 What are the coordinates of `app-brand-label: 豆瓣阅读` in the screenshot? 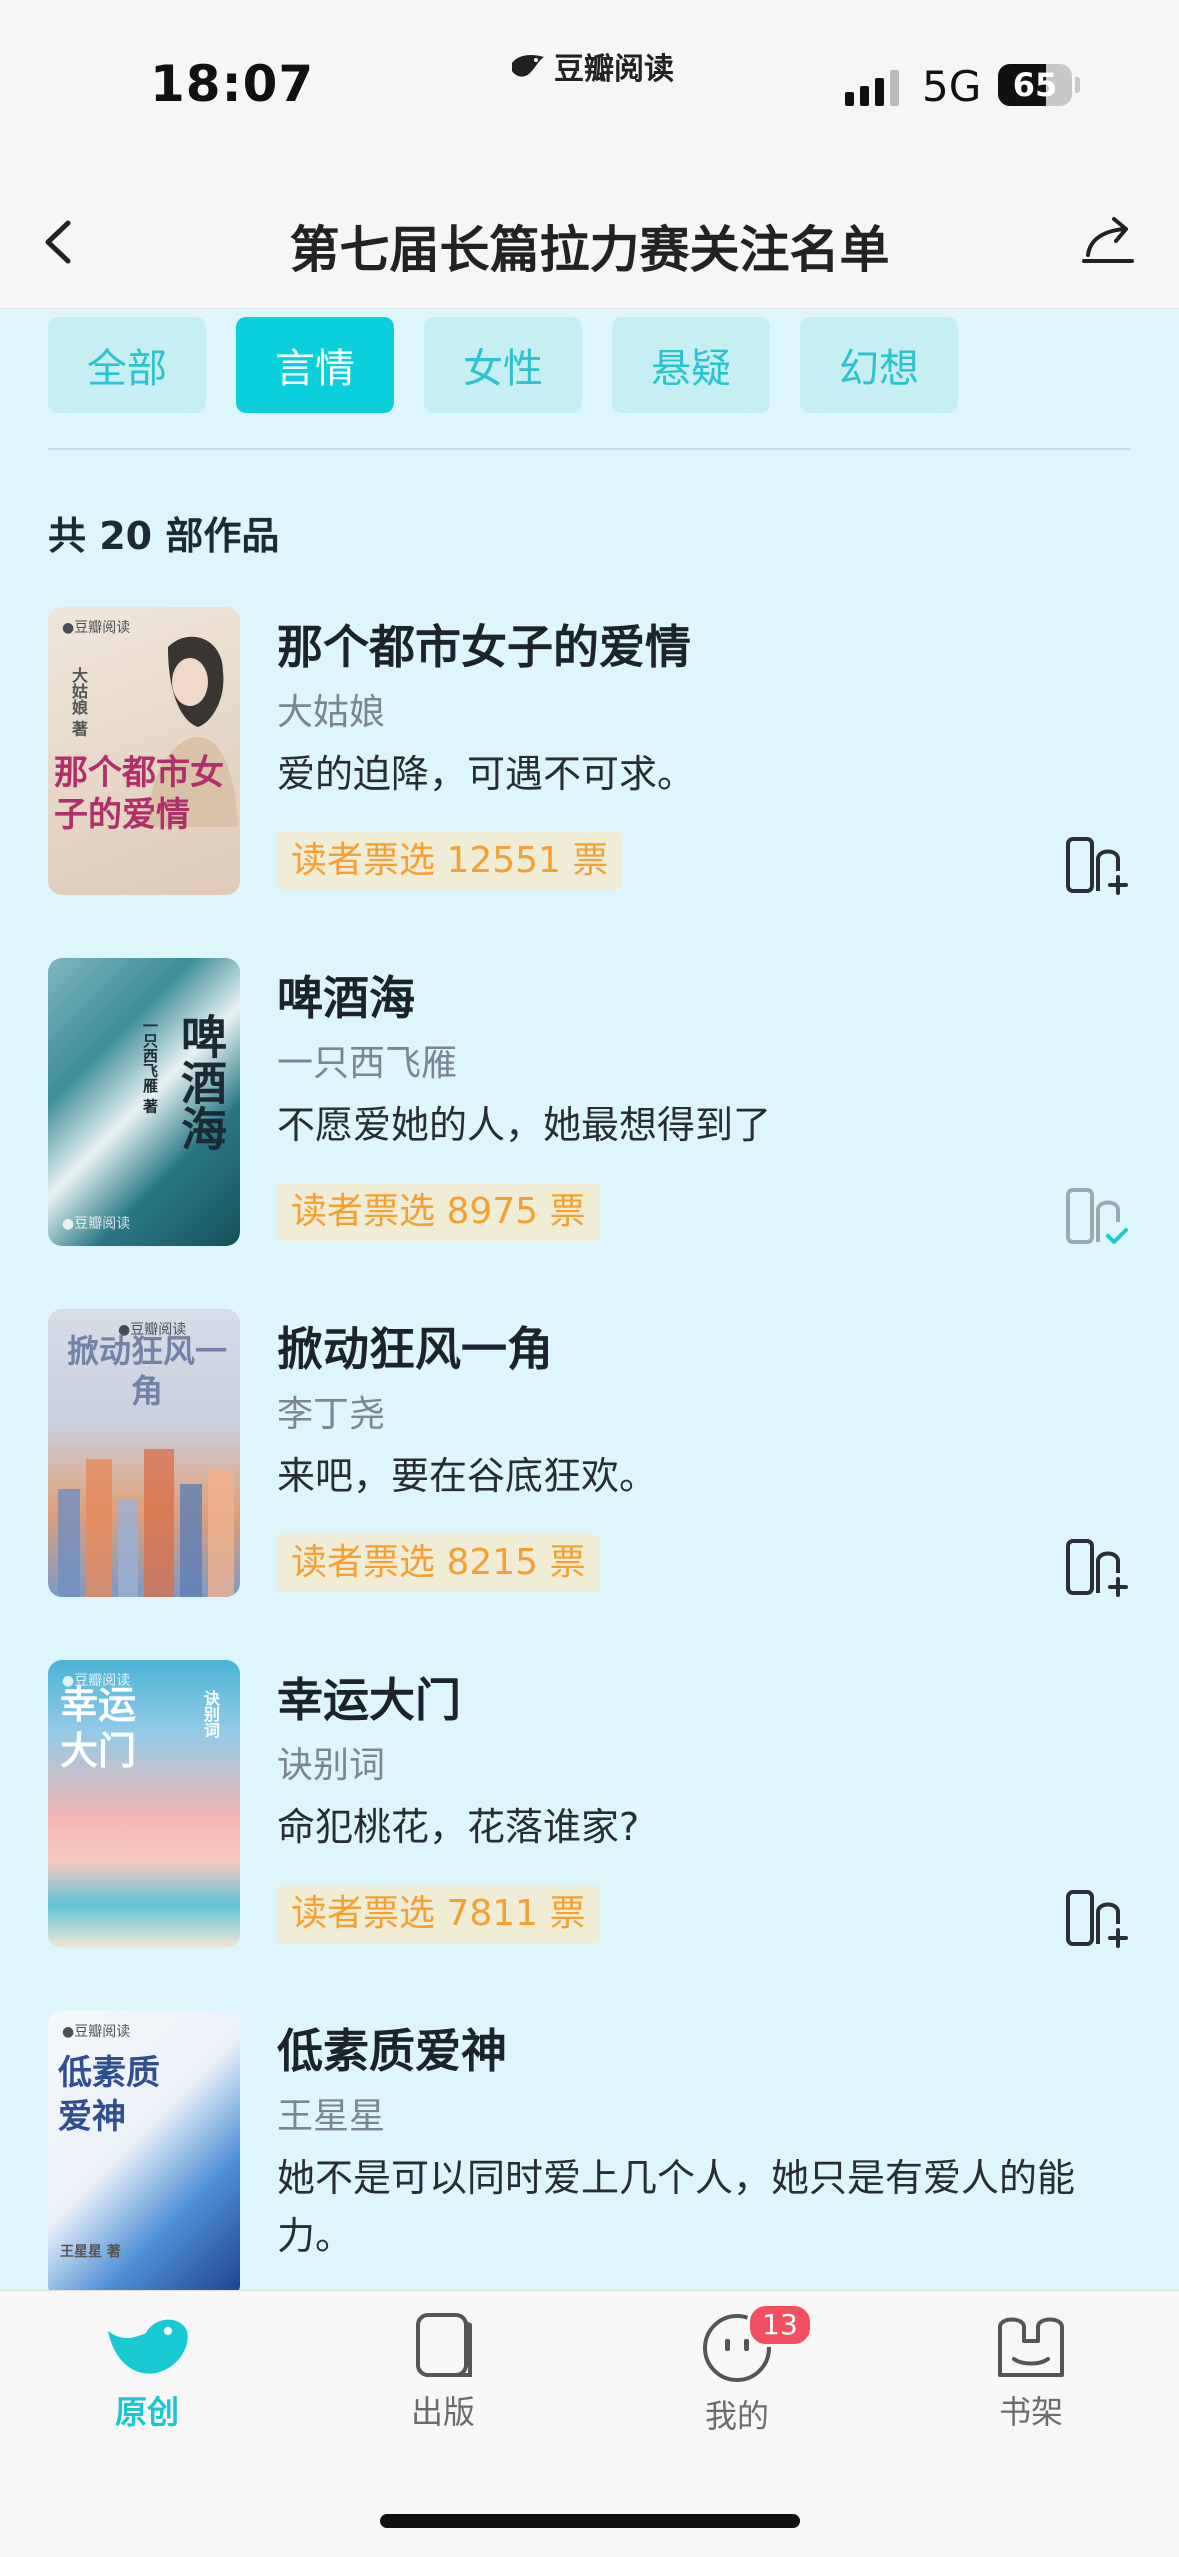 It's located at (614, 69).